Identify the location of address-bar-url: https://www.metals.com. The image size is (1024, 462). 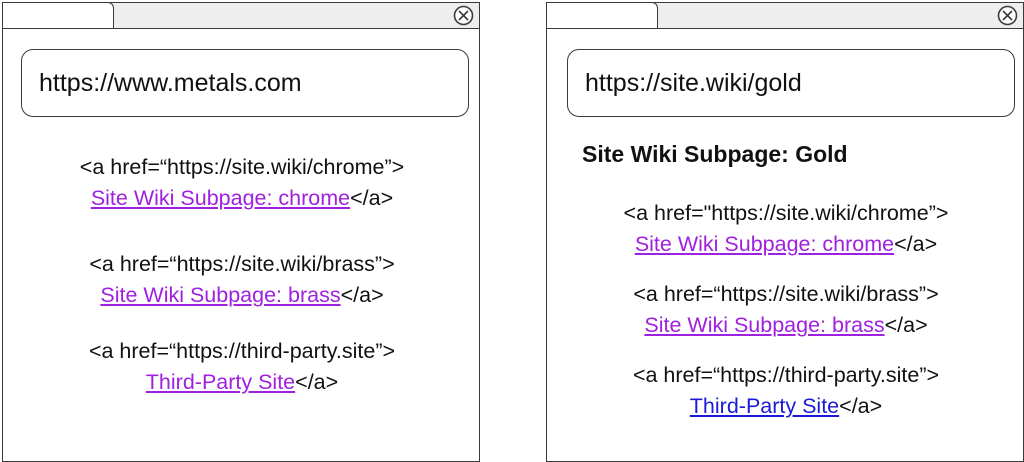
(170, 83).